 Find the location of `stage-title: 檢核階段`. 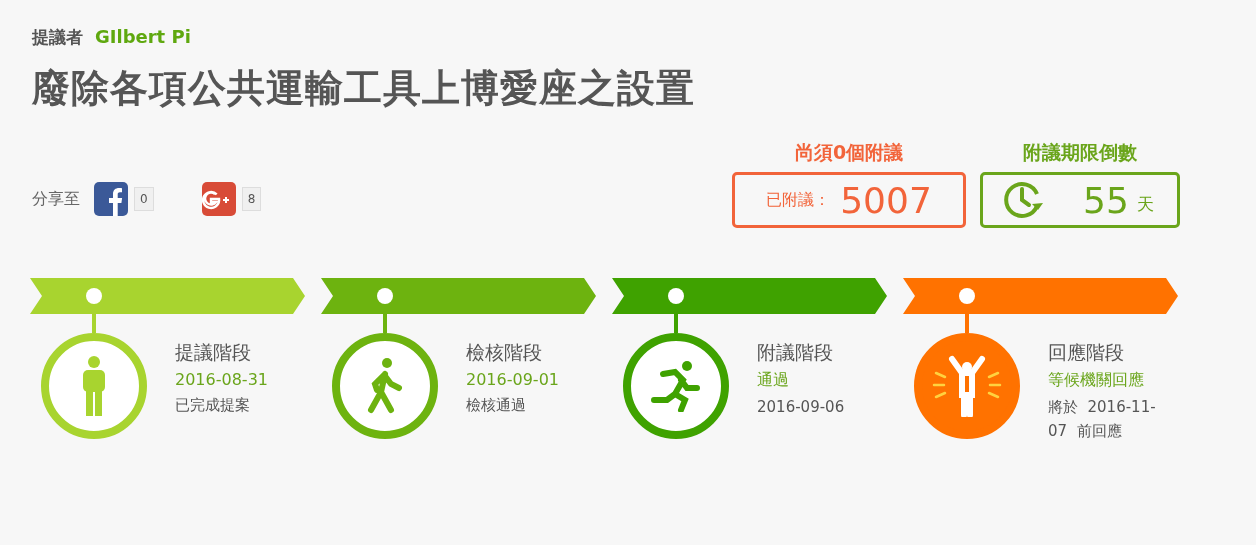

stage-title: 檢核階段 is located at coordinates (504, 352).